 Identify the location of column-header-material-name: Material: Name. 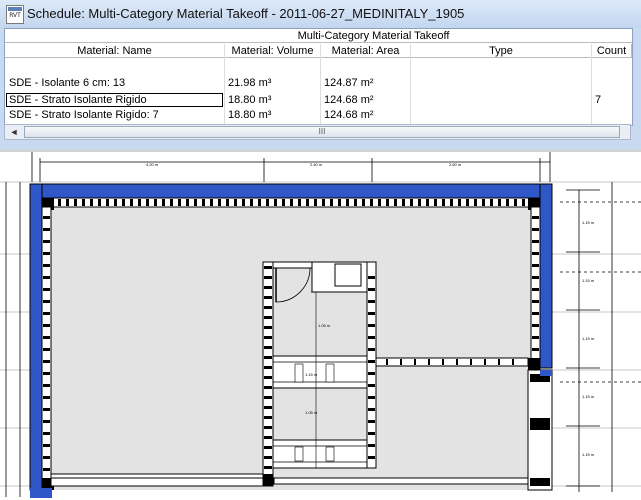
(115, 51).